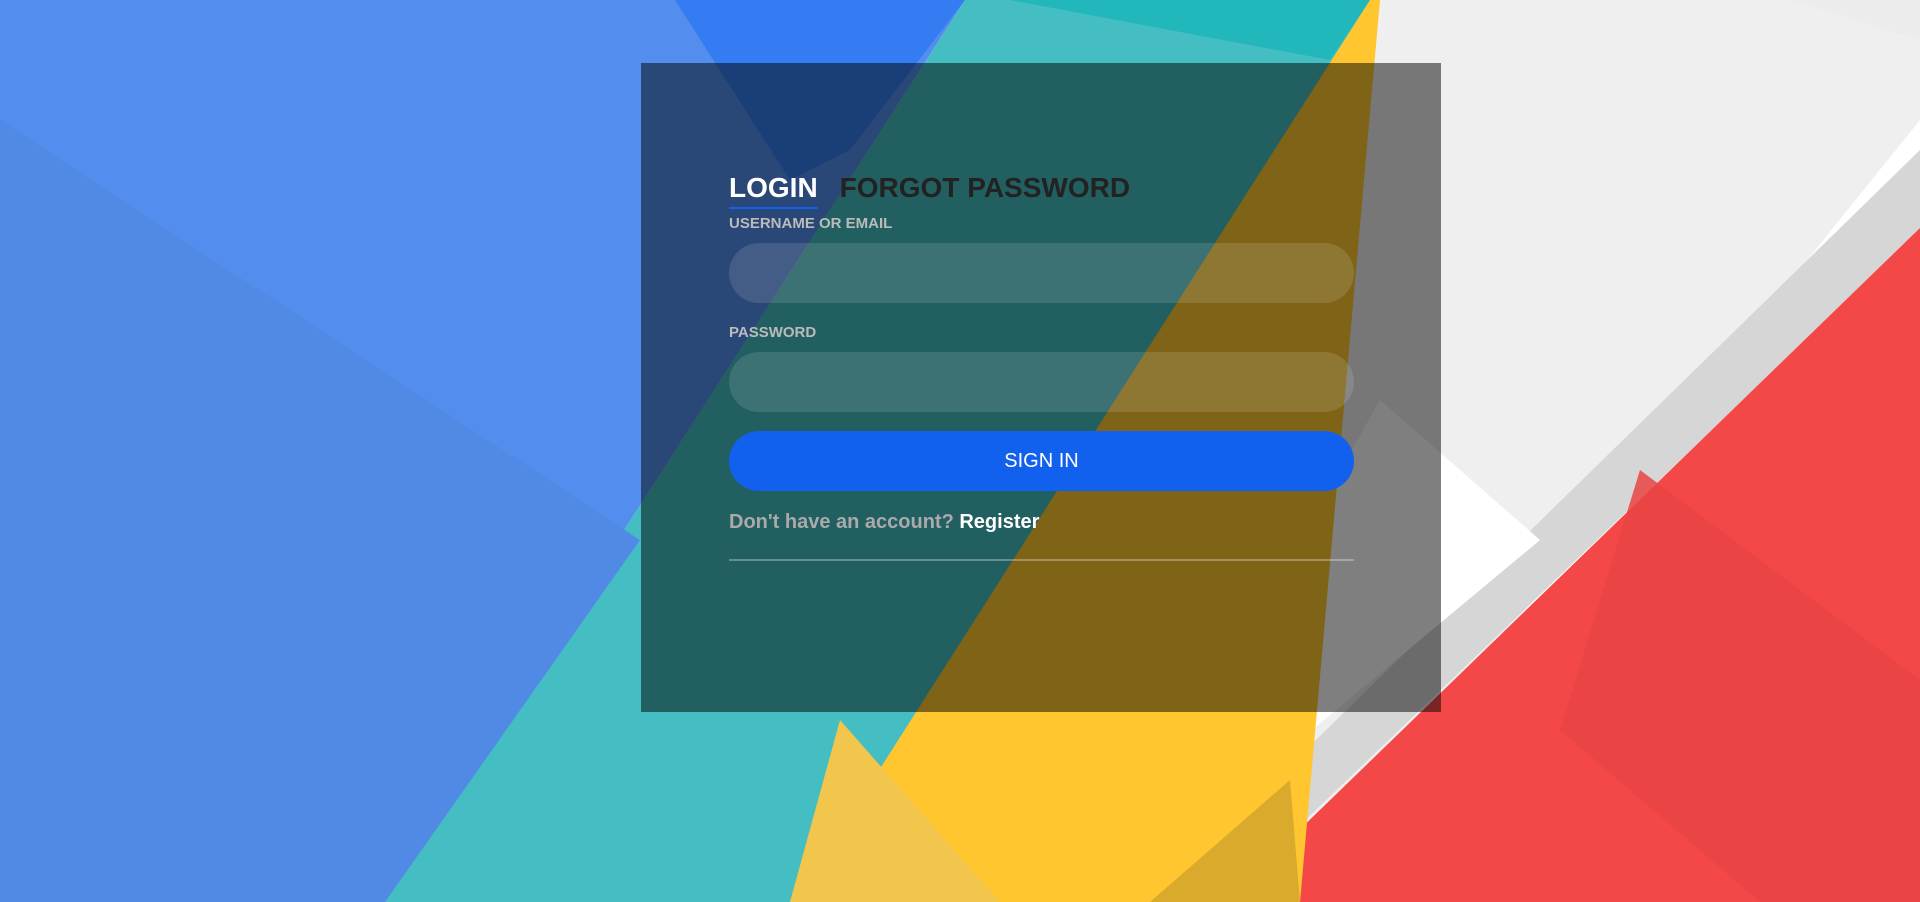 The image size is (1920, 902). Describe the element at coordinates (1041, 560) in the screenshot. I see `divider` at that location.